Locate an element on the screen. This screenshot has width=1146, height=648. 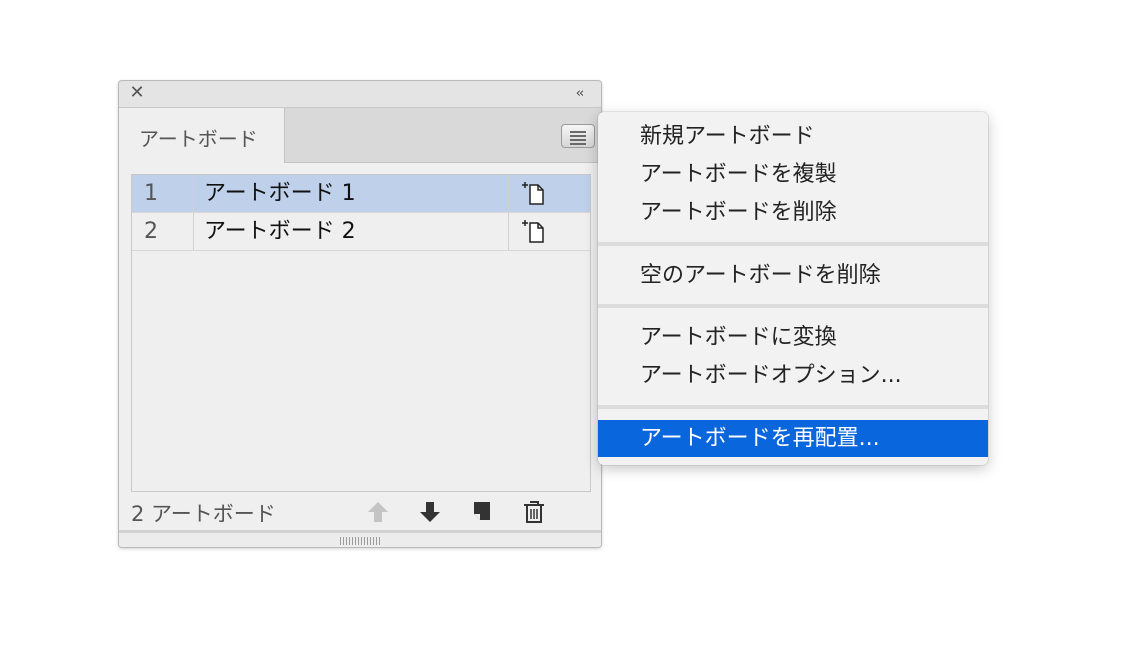
panel-menu-icon is located at coordinates (578, 139).